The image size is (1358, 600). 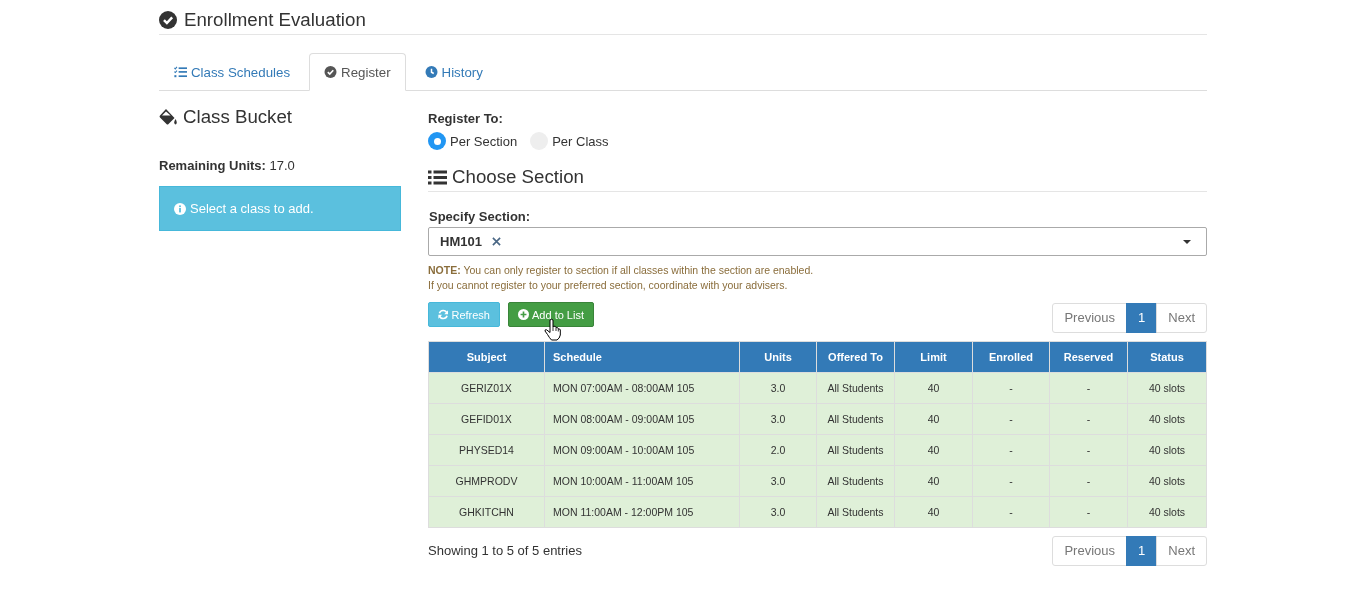 I want to click on remove-icon, so click(x=496, y=241).